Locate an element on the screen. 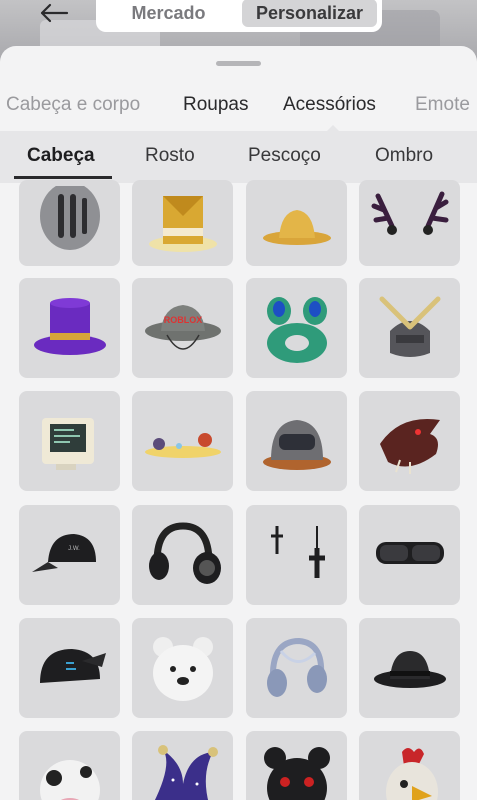 The height and width of the screenshot is (800, 477). frog-float-ring-icon is located at coordinates (296, 330).